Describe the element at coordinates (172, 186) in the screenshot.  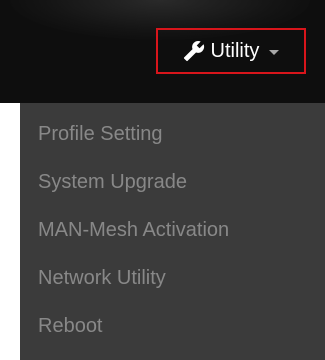
I see `menu-item-system-upgrade: System Upgrade` at that location.